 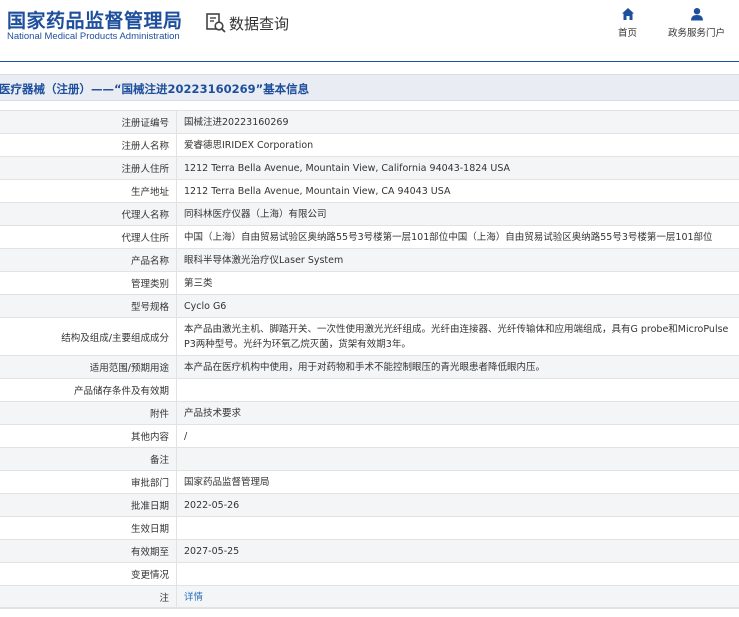 I want to click on table-row: 备注, so click(x=369, y=459).